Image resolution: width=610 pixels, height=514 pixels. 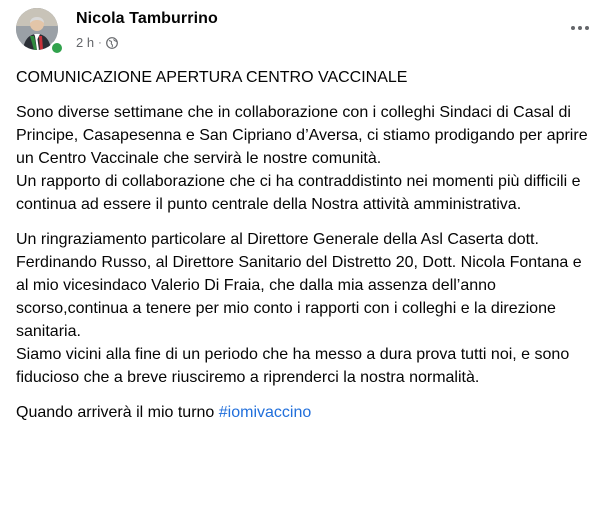 I want to click on hashtag-link: #iomivaccino, so click(x=265, y=412).